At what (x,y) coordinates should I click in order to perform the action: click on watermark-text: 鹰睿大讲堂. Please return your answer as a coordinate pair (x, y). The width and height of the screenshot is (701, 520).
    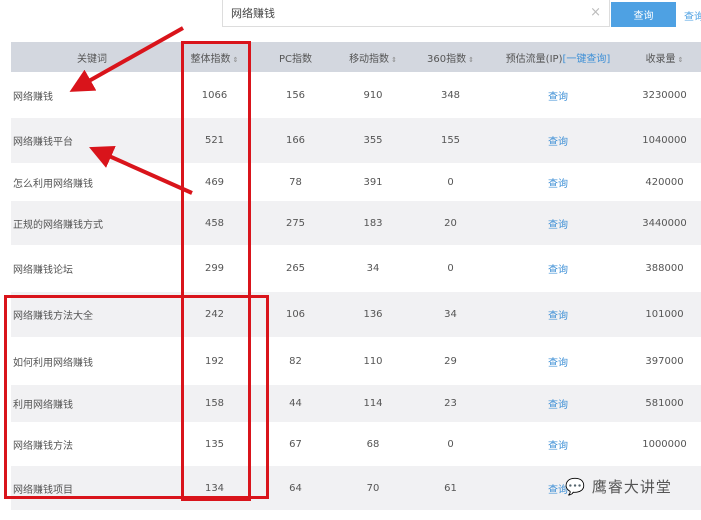
    Looking at the image, I should click on (631, 487).